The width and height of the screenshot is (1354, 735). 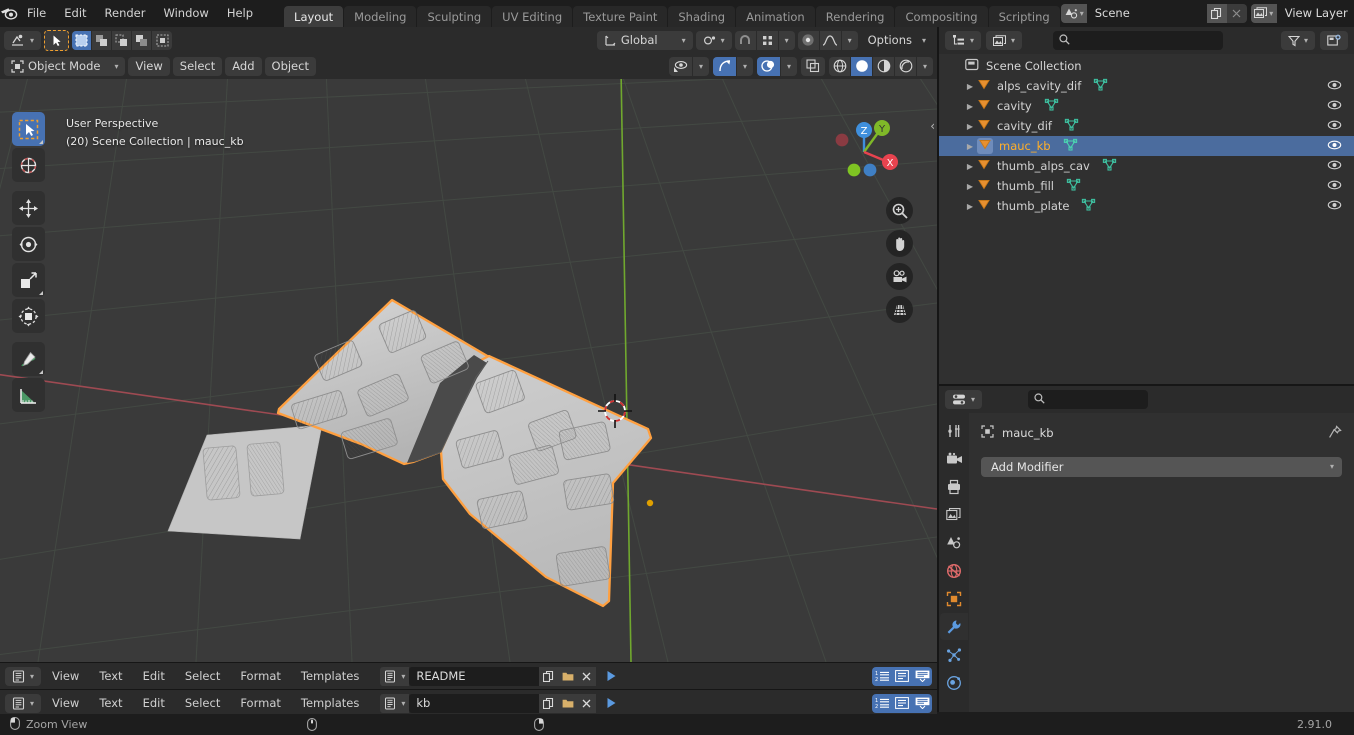 I want to click on tab-uv-editing: UV Editing, so click(x=532, y=17).